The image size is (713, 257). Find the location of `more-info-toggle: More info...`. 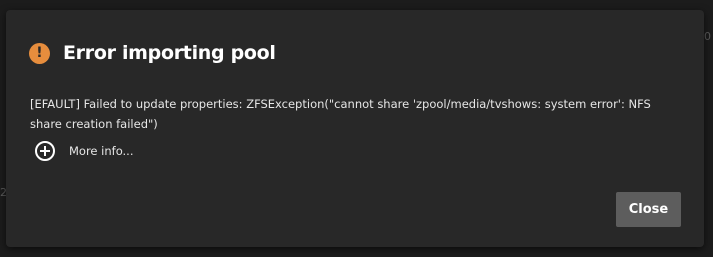

more-info-toggle: More info... is located at coordinates (84, 151).